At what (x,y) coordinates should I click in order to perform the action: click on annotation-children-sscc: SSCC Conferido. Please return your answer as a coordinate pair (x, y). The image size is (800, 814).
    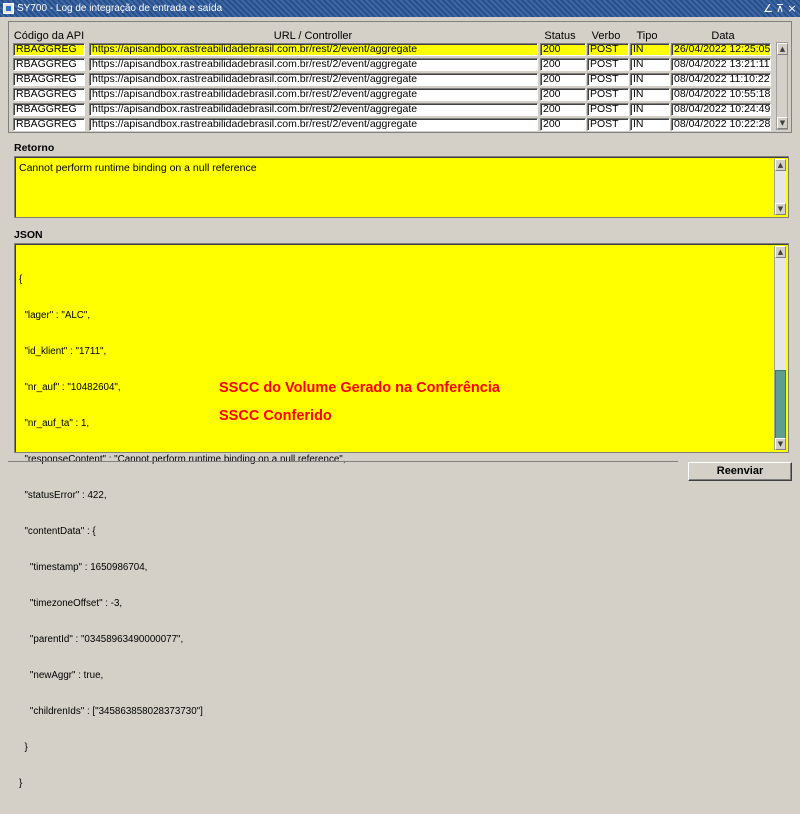
    Looking at the image, I should click on (275, 416).